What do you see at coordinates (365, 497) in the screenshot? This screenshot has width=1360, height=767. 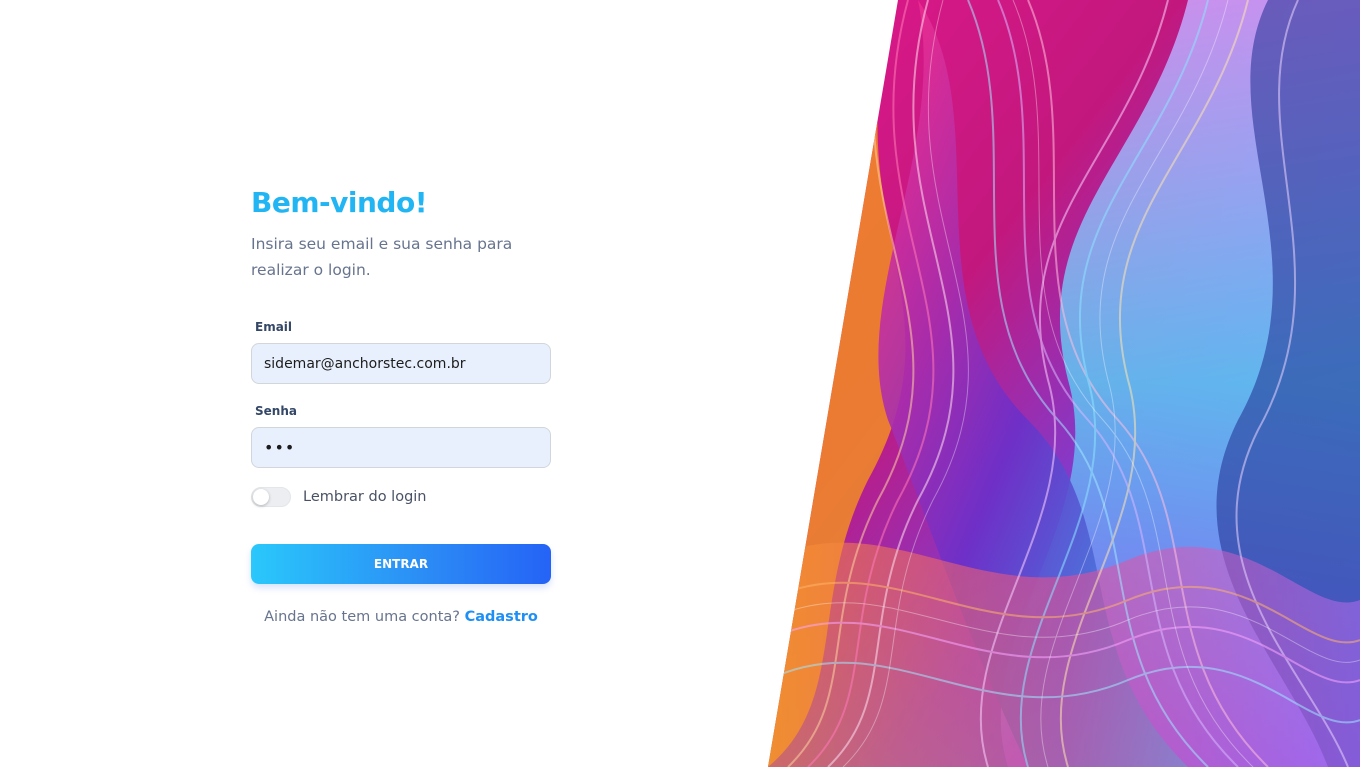 I see `remember-login-label: Lembrar do login` at bounding box center [365, 497].